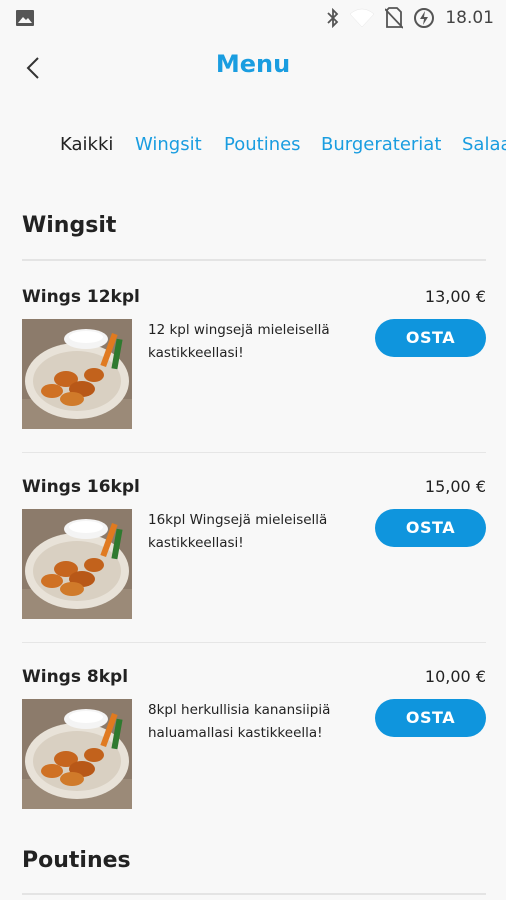 This screenshot has height=900, width=506. Describe the element at coordinates (424, 18) in the screenshot. I see `battery-saver-icon` at that location.